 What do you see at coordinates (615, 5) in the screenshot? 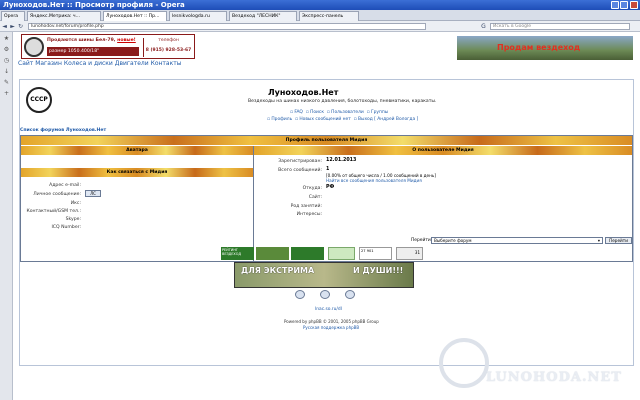
I see `minimize-button` at bounding box center [615, 5].